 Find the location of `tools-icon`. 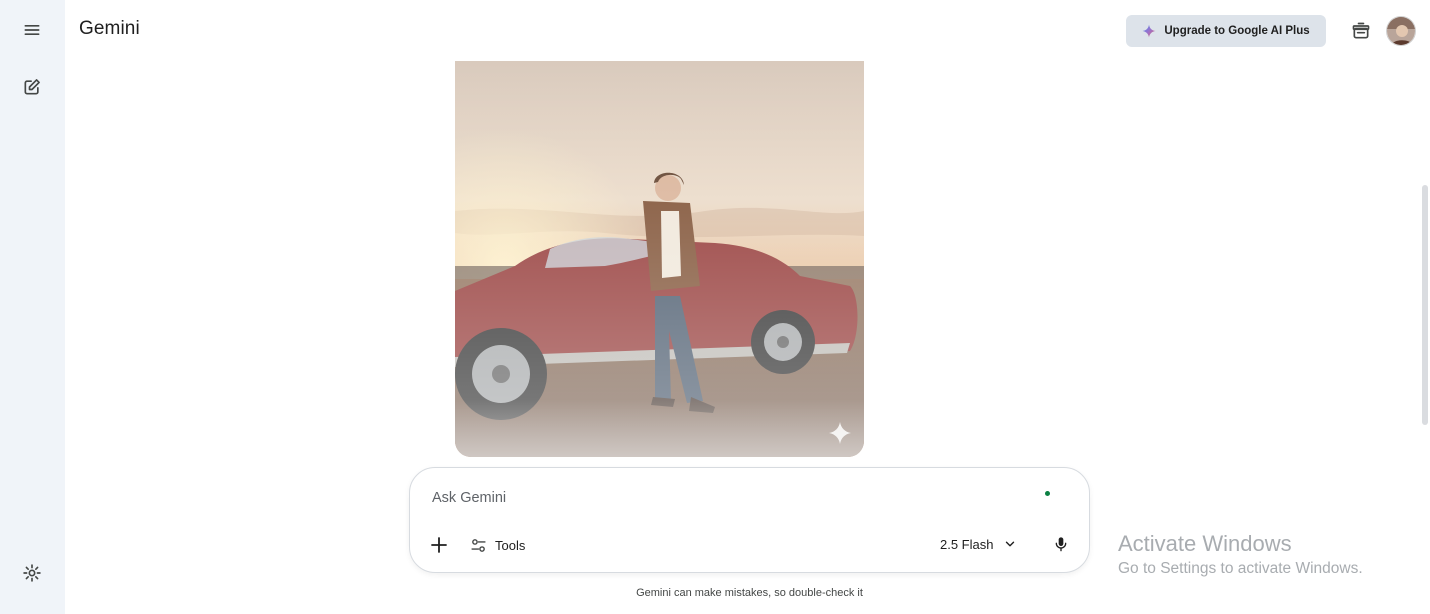

tools-icon is located at coordinates (478, 545).